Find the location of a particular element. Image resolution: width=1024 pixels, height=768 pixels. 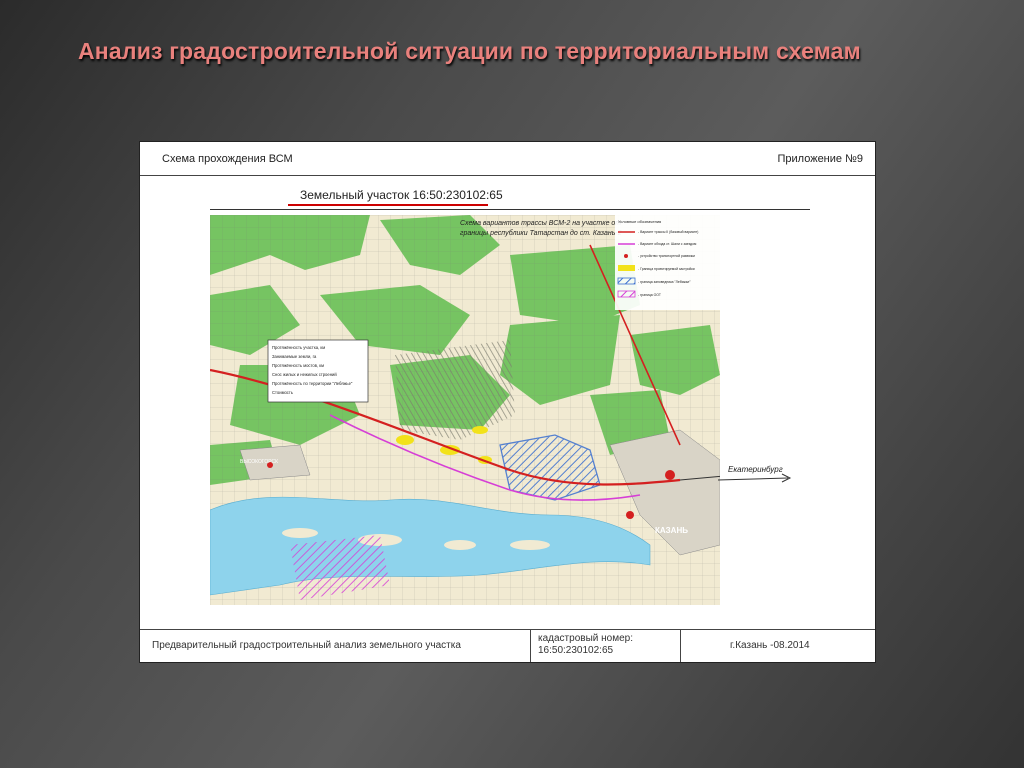

direction-arrow: Екатеринбург is located at coordinates (755, 474).